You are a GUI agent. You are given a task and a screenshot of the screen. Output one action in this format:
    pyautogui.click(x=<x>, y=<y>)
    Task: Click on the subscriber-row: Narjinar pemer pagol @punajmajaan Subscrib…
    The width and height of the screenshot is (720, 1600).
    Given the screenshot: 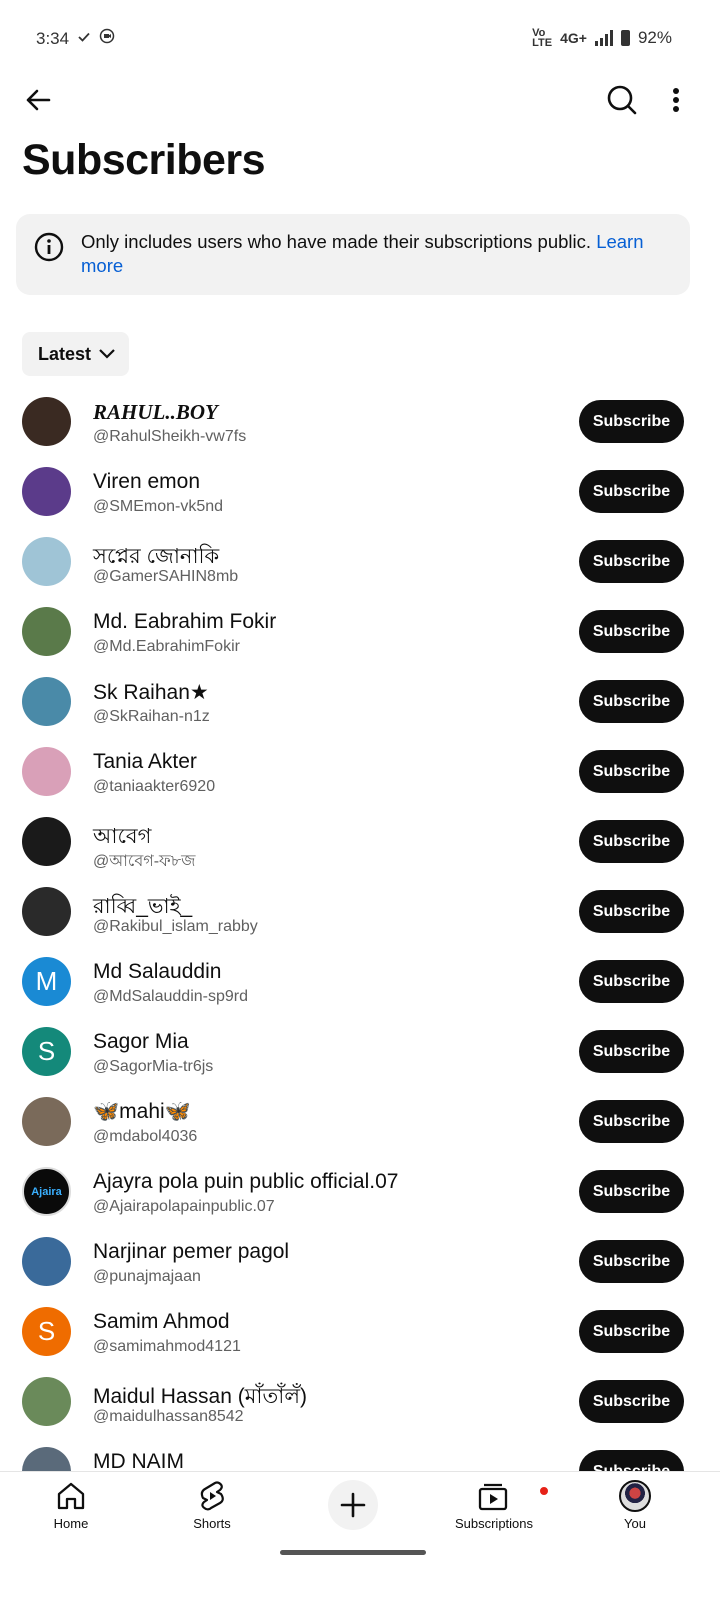 What is the action you would take?
    pyautogui.click(x=360, y=1261)
    